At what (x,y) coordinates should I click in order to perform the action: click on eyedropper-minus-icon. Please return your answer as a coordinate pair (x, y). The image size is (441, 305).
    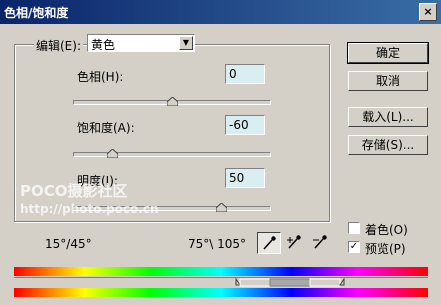
    Looking at the image, I should click on (320, 242).